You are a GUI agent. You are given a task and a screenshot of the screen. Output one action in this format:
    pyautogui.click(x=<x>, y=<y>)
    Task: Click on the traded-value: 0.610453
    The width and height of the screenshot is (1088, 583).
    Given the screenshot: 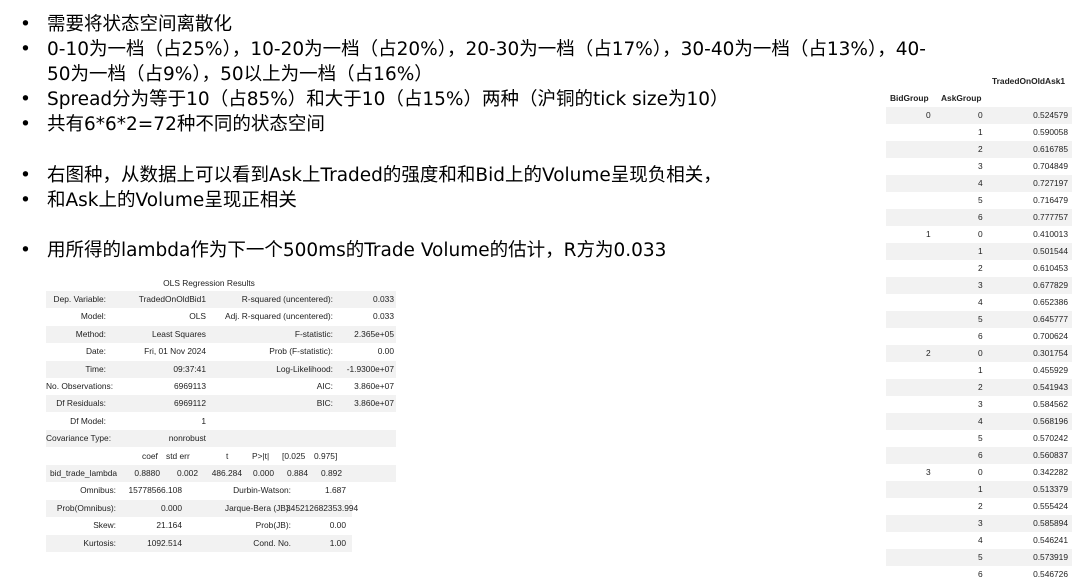 What is the action you would take?
    pyautogui.click(x=1050, y=268)
    